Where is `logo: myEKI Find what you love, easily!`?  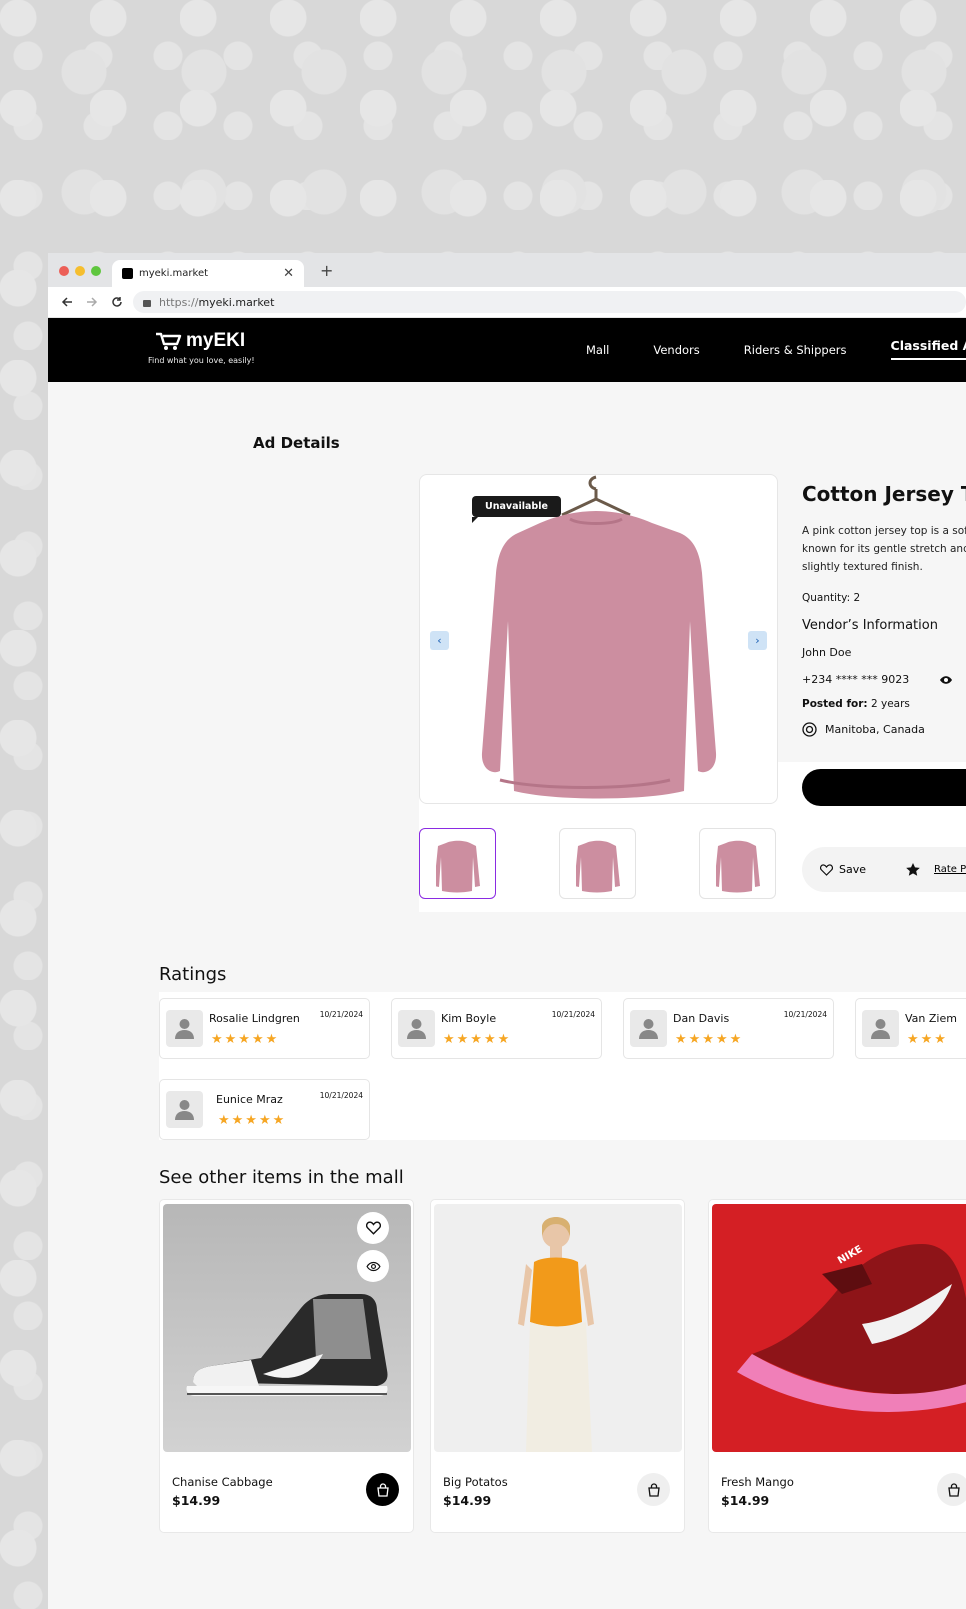 logo: myEKI Find what you love, easily! is located at coordinates (201, 347).